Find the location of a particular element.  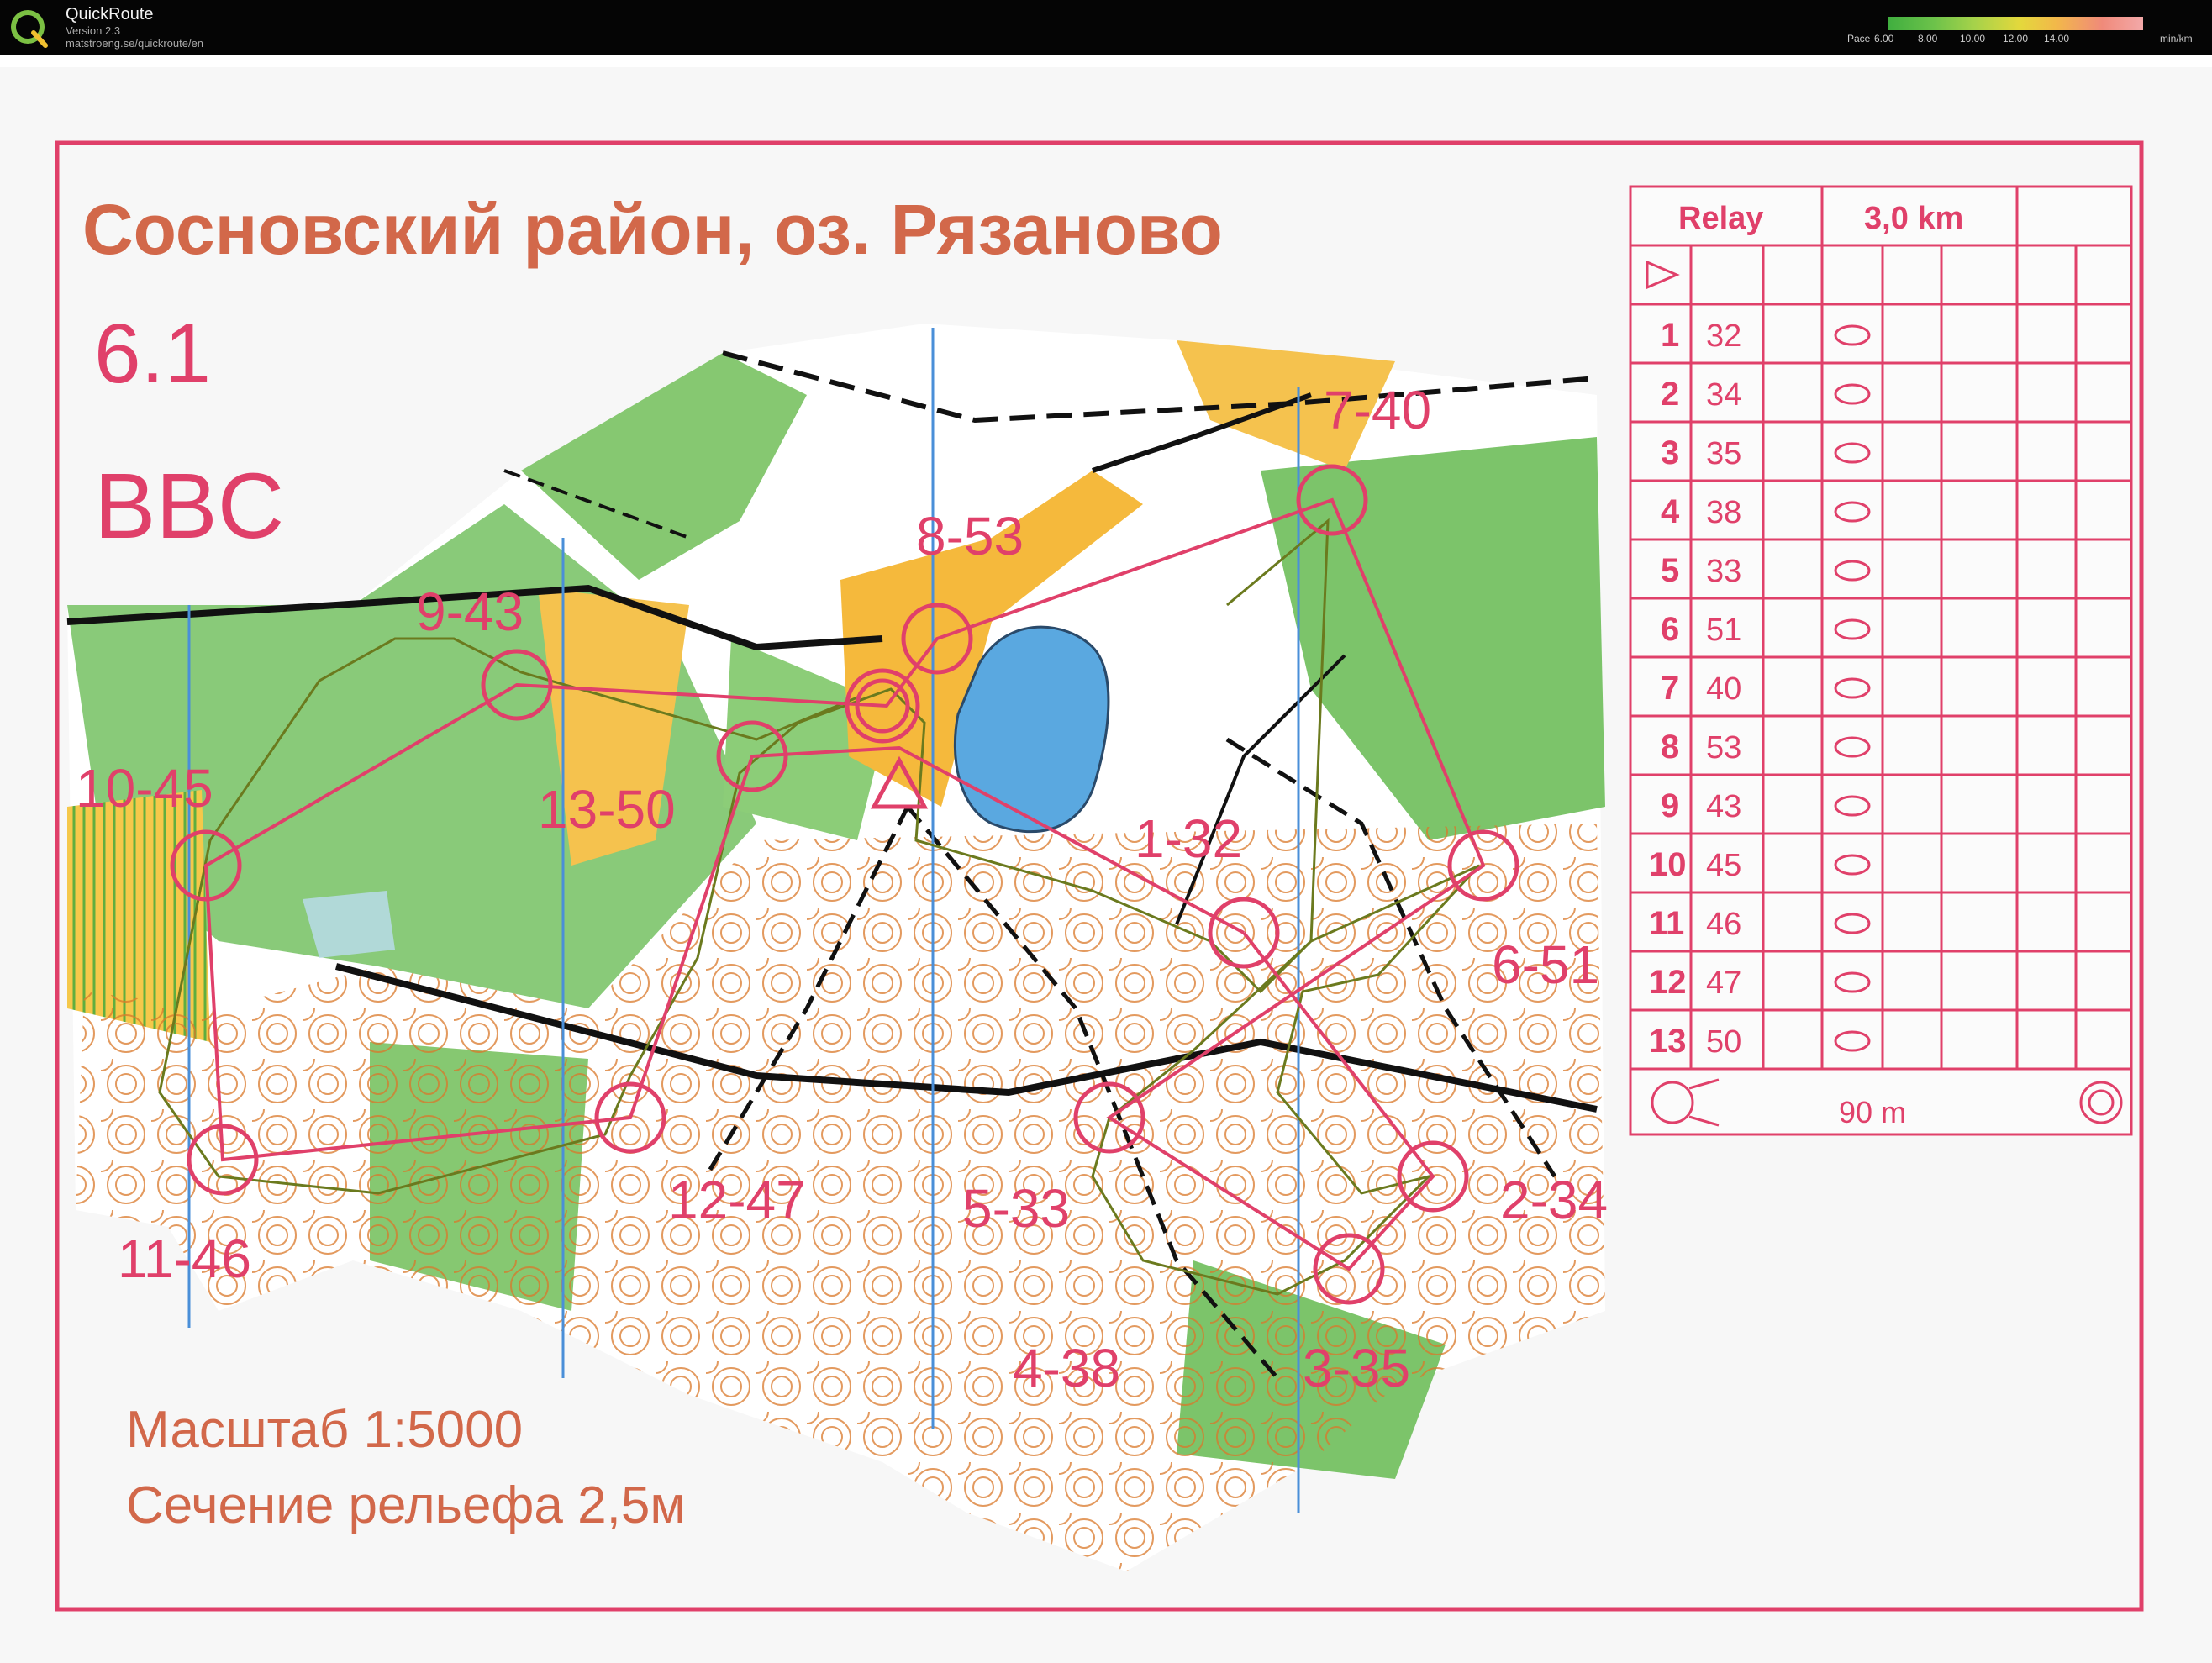

course-length: 3,0 km is located at coordinates (1913, 218).